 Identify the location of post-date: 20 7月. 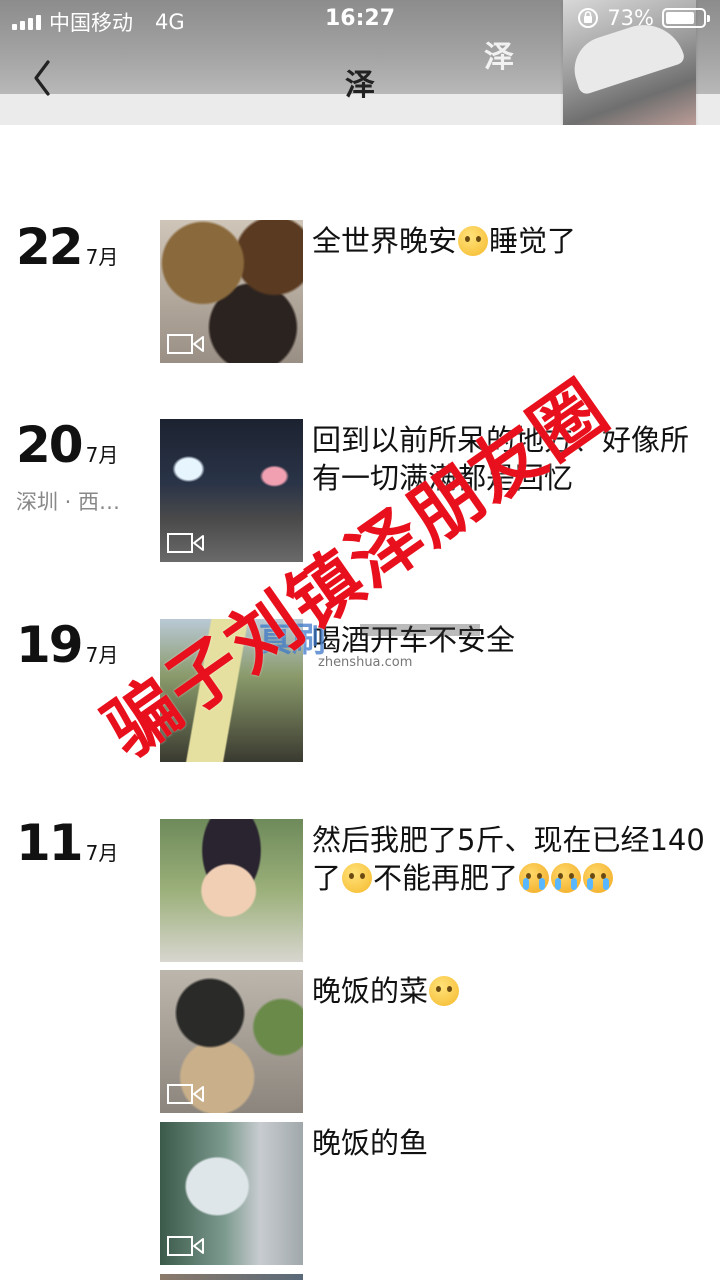
(67, 443).